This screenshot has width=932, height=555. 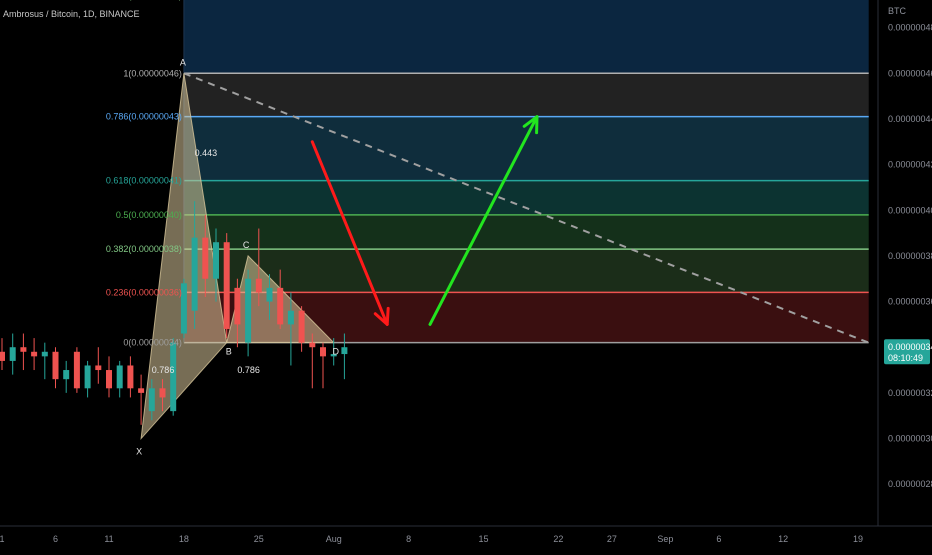 What do you see at coordinates (910, 165) in the screenshot?
I see `price-tick-label: 0.00000042` at bounding box center [910, 165].